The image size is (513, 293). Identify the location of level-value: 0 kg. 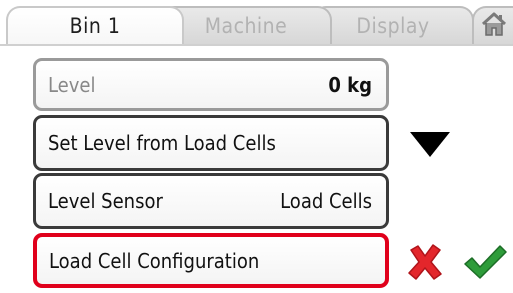
(350, 84).